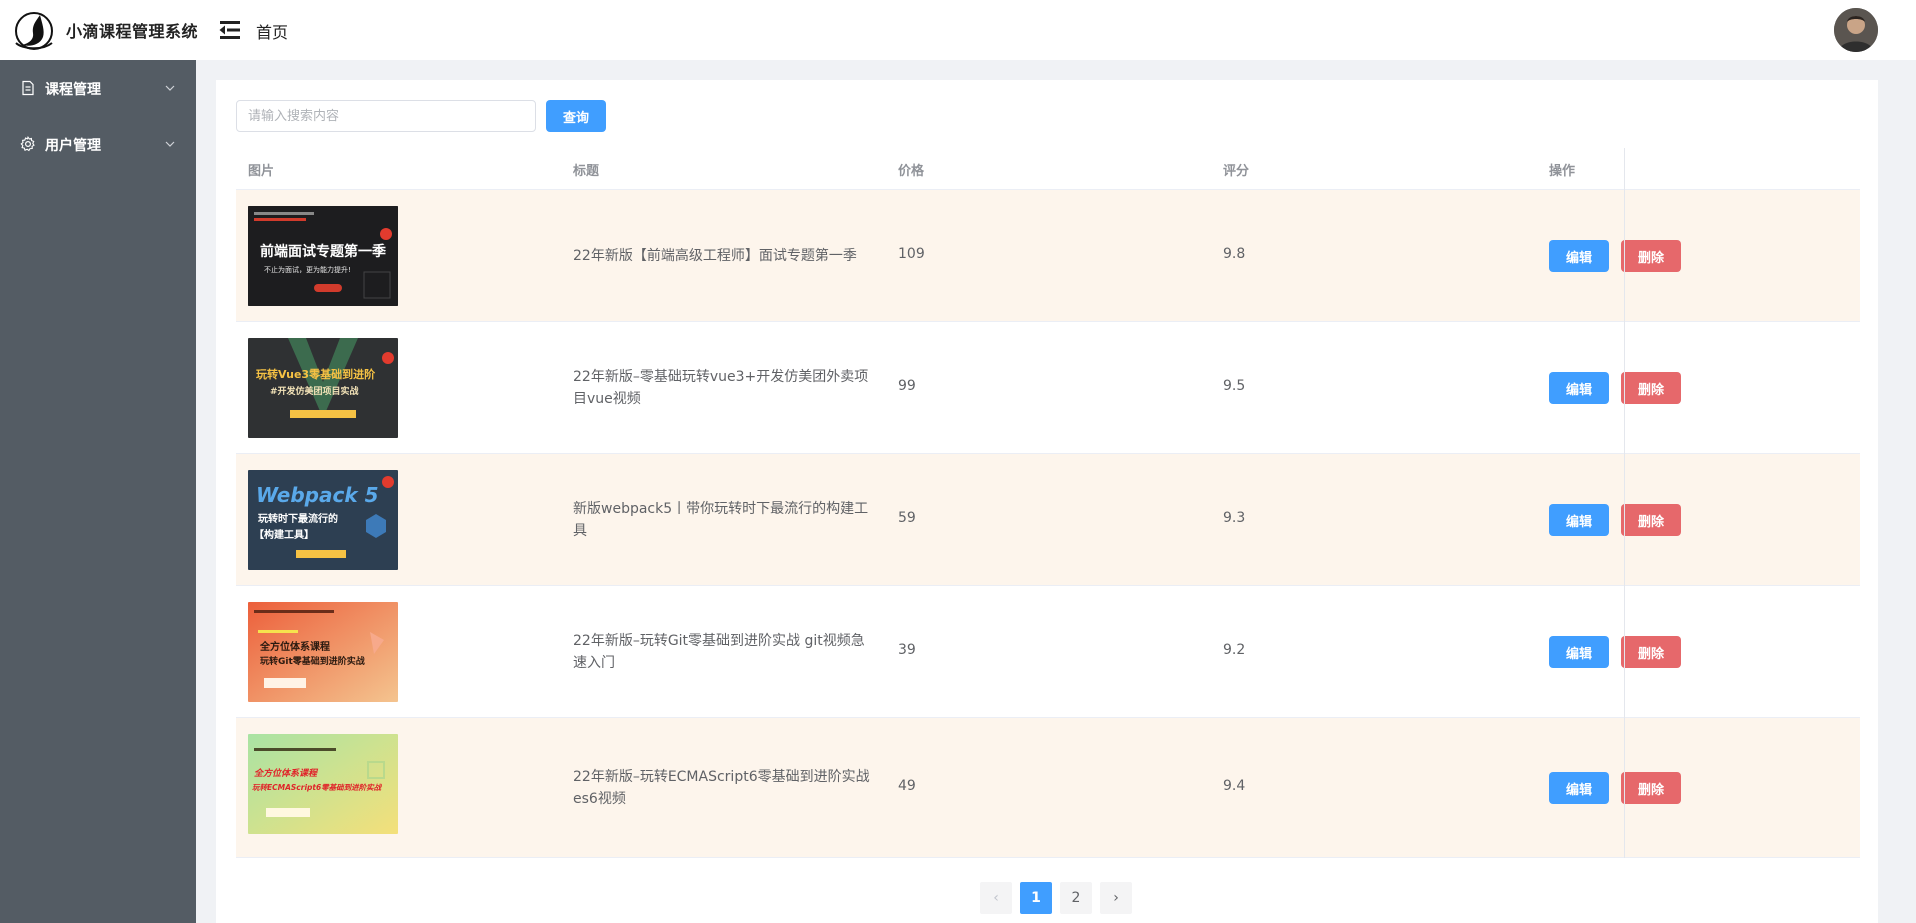  I want to click on sidebar-item-course-management: 课程管理, so click(98, 88).